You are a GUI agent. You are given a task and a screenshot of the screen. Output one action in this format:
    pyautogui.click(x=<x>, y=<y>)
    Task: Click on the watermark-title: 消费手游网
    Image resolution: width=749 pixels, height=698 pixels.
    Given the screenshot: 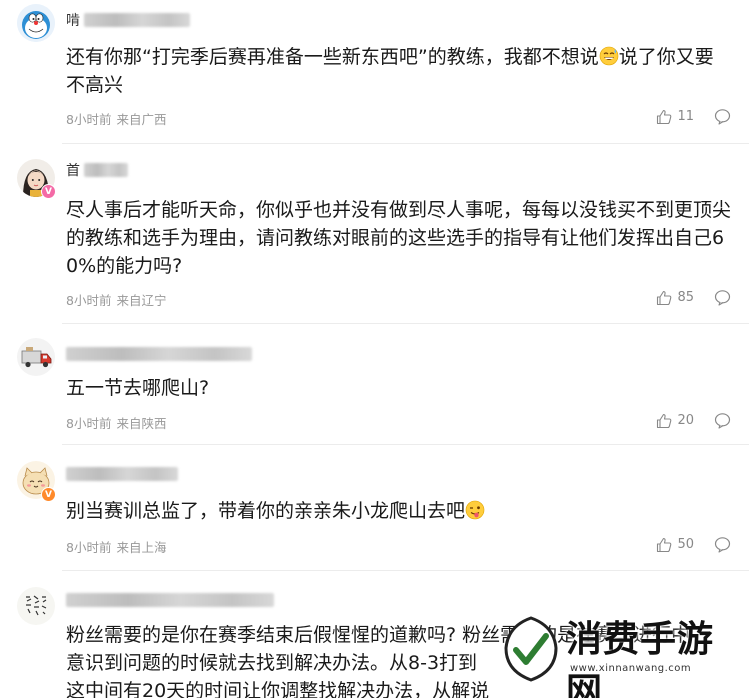 What is the action you would take?
    pyautogui.click(x=640, y=658)
    